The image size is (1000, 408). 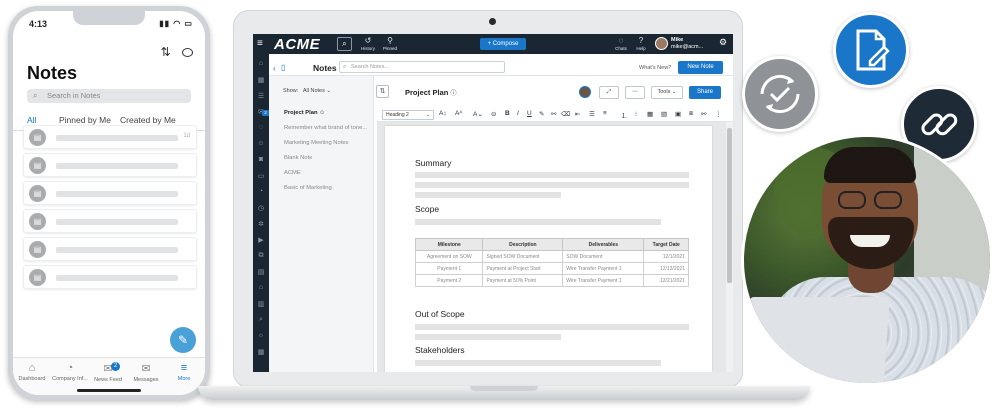 What do you see at coordinates (729, 205) in the screenshot?
I see `scrollbar-thumb` at bounding box center [729, 205].